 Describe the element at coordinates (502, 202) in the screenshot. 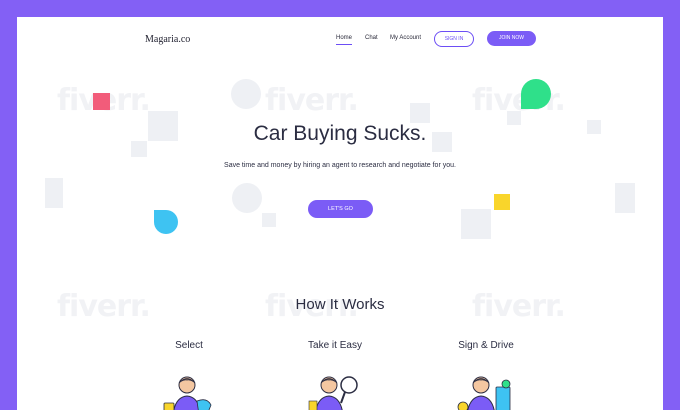

I see `yellow-square-shape` at that location.